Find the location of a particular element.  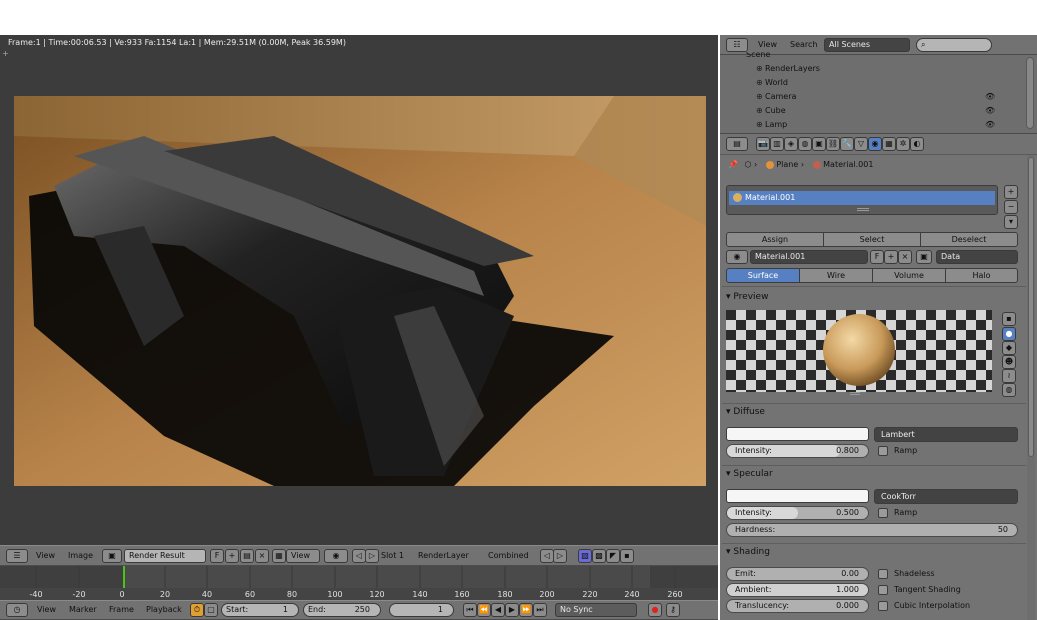

diffuse-section-header: ▾ Diffuse is located at coordinates (745, 412).